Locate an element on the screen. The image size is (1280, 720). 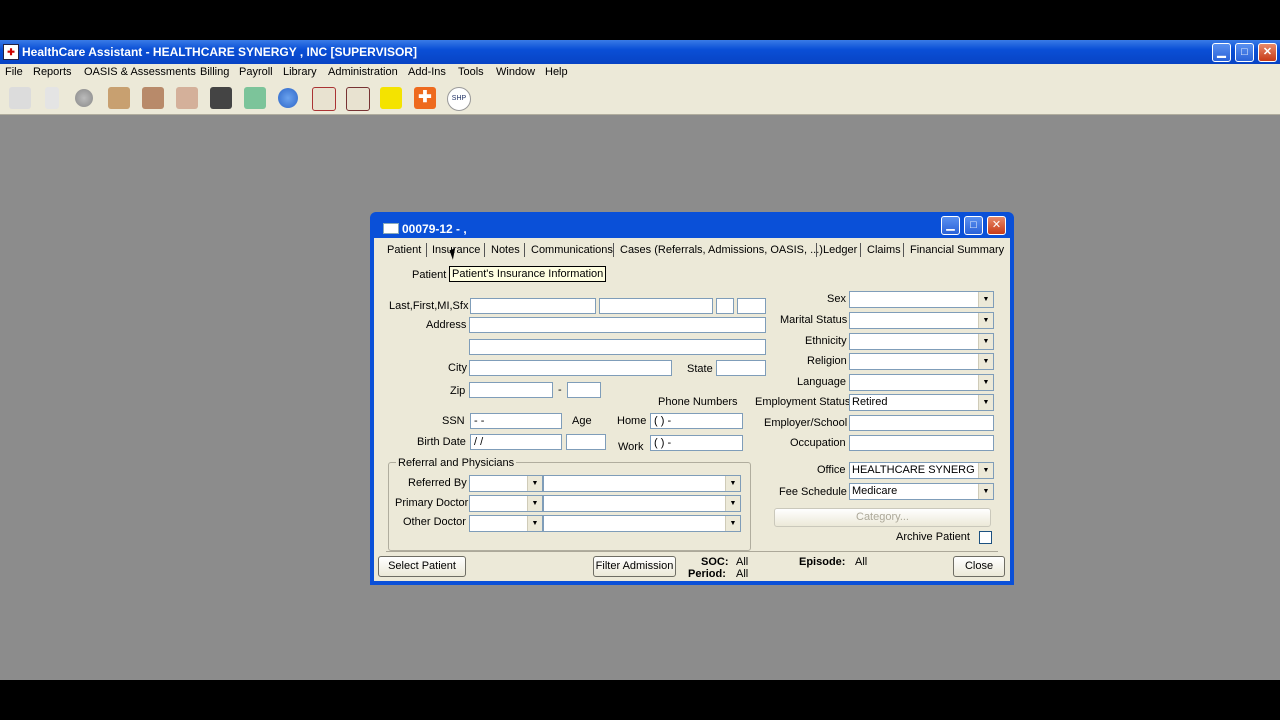
birth-date-label: Birth Date is located at coordinates (441, 442).